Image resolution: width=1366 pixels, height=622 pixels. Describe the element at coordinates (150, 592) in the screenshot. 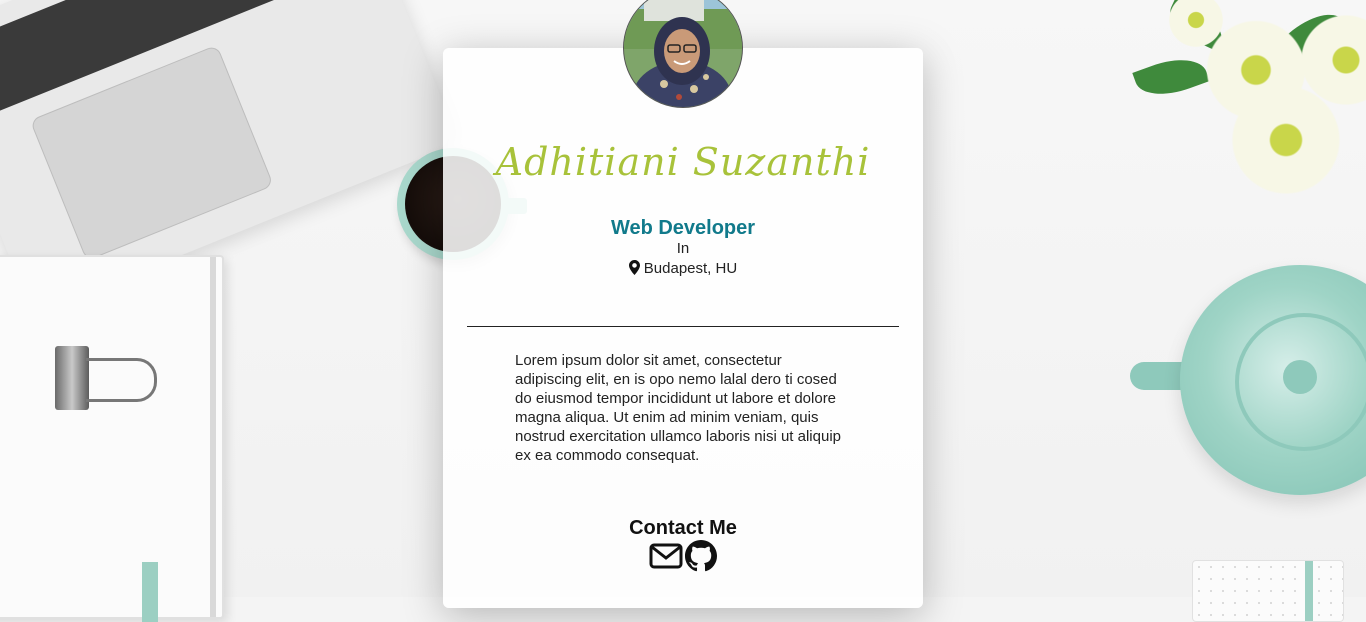

I see `bookmark-ribbon` at that location.